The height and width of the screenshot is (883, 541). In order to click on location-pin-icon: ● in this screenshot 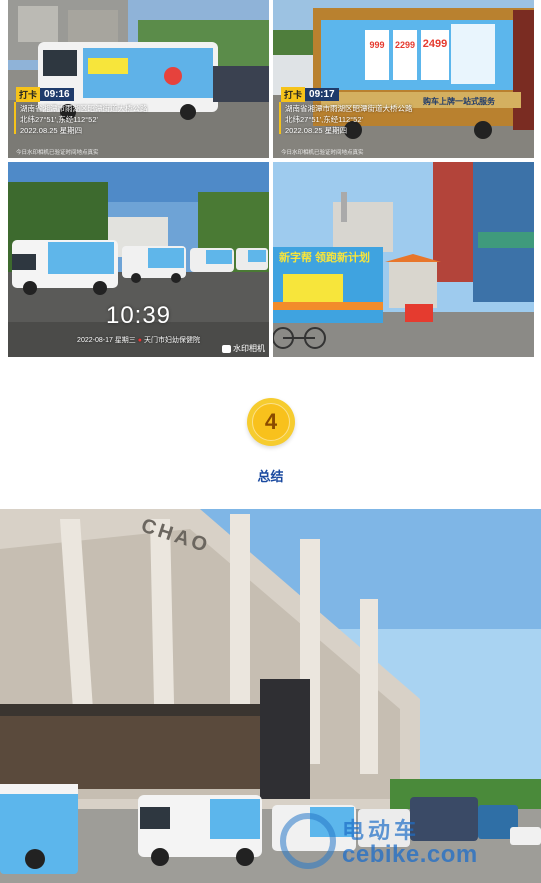, I will do `click(139, 340)`.